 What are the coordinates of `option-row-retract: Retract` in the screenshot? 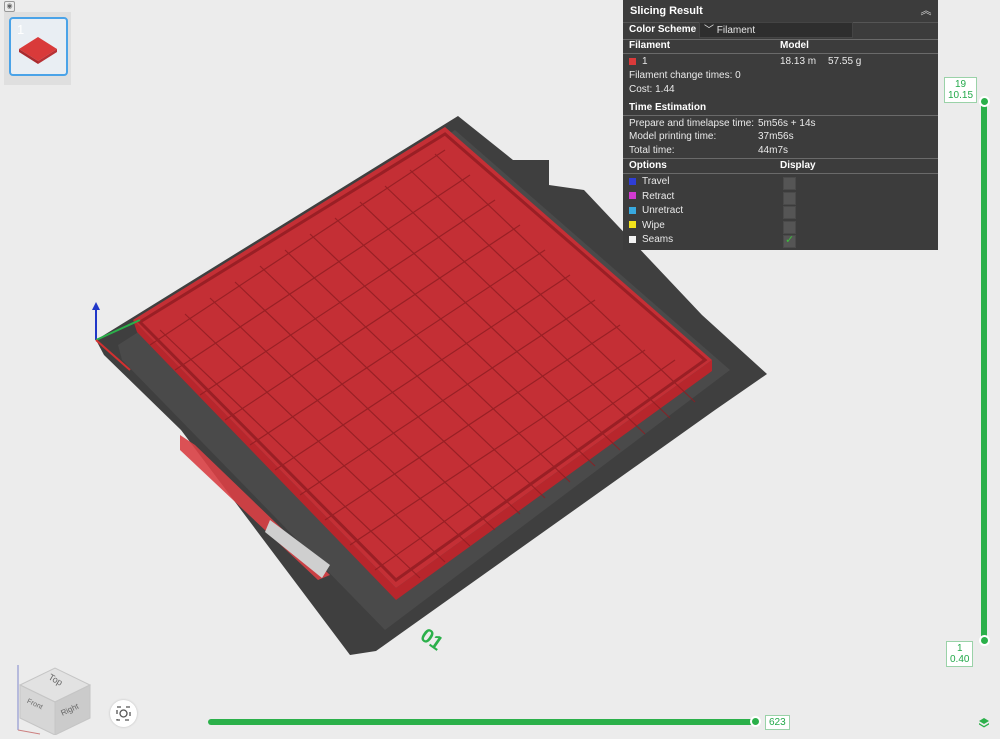 It's located at (651, 196).